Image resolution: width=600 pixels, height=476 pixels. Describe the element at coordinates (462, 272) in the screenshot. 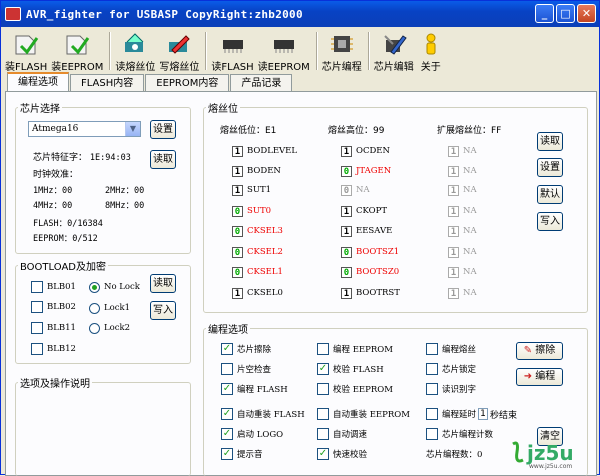

I see `fuse-bit-ext-6: 1 NA` at that location.